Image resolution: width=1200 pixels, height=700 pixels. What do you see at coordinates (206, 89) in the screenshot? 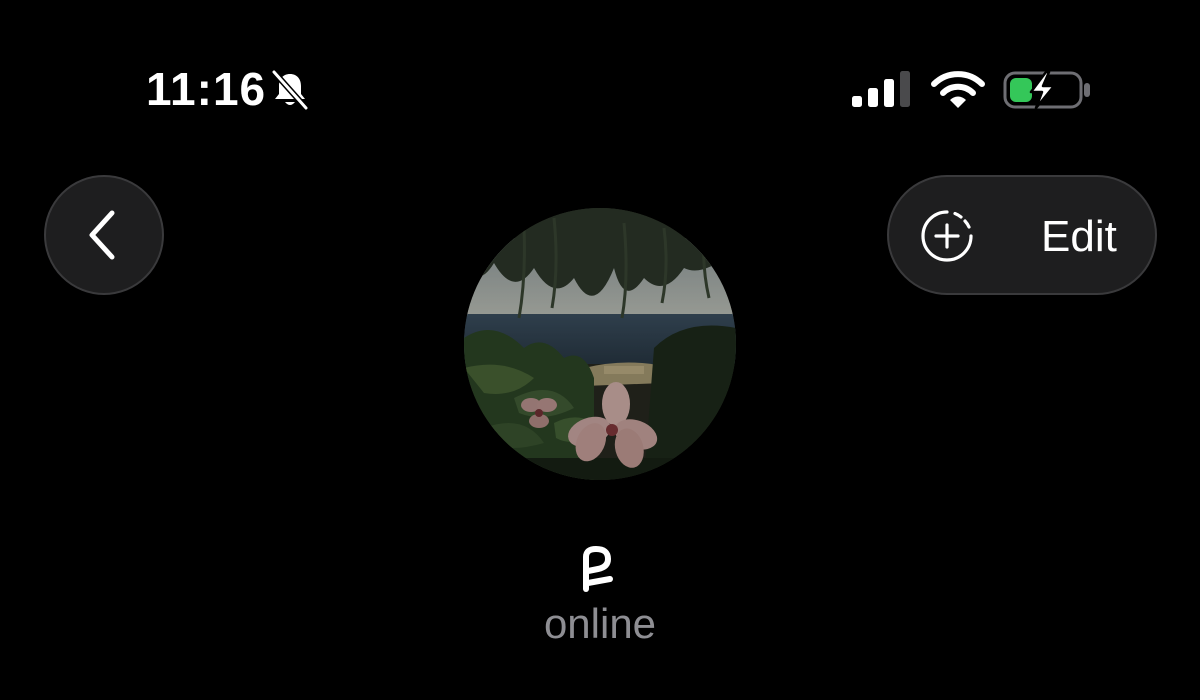
I see `status-time: 11:16` at bounding box center [206, 89].